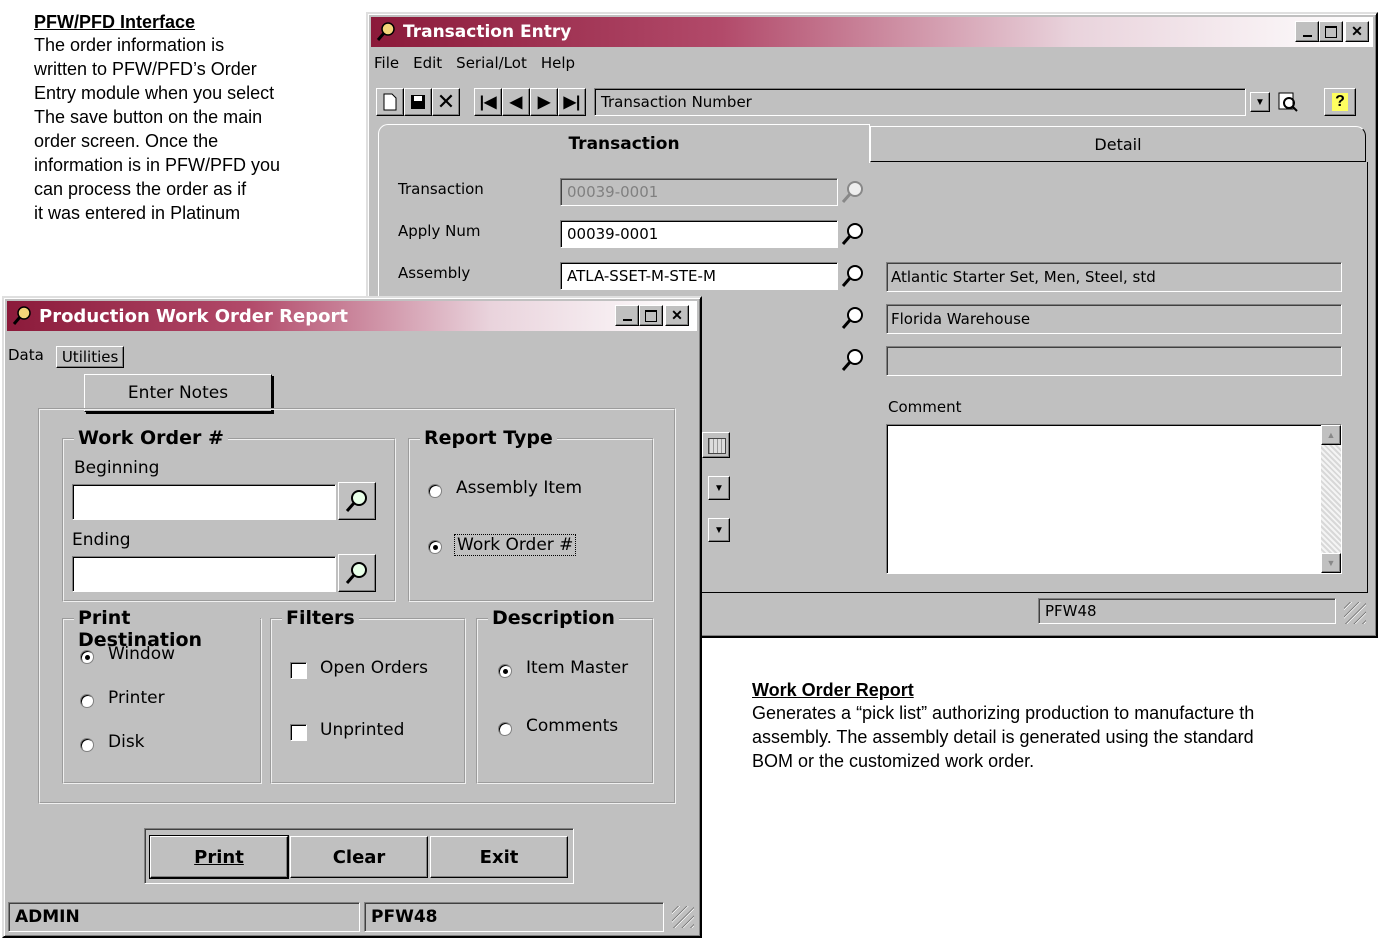  I want to click on radio-work-order, so click(435, 547).